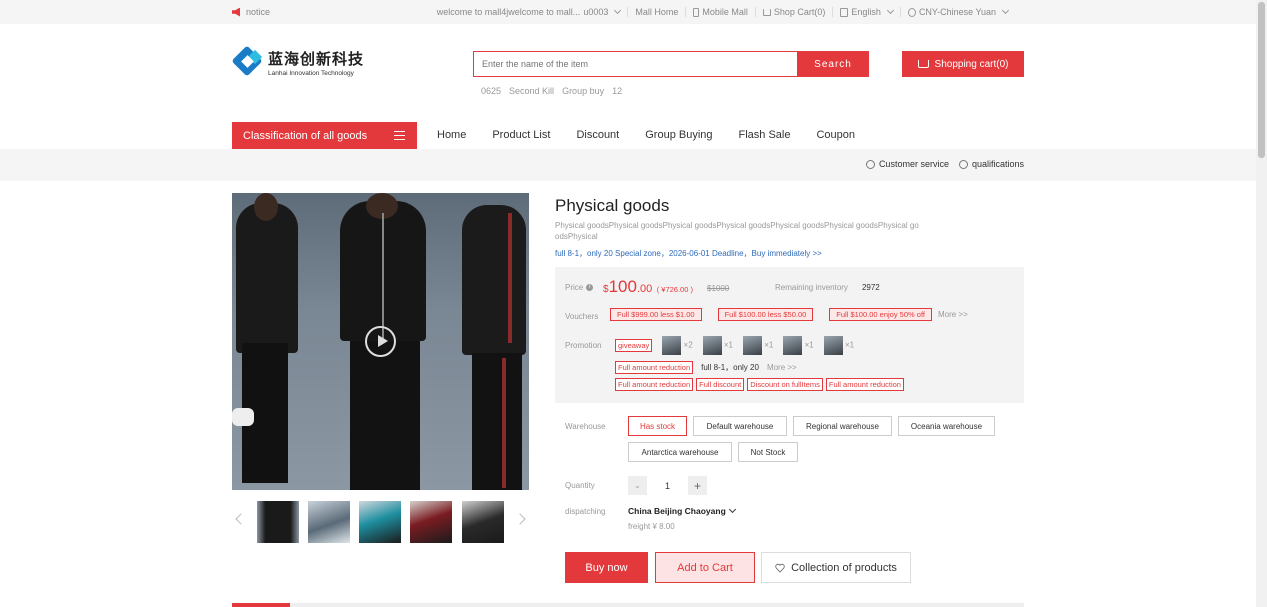  What do you see at coordinates (946, 426) in the screenshot?
I see `warehouse-option: Oceania warehouse` at bounding box center [946, 426].